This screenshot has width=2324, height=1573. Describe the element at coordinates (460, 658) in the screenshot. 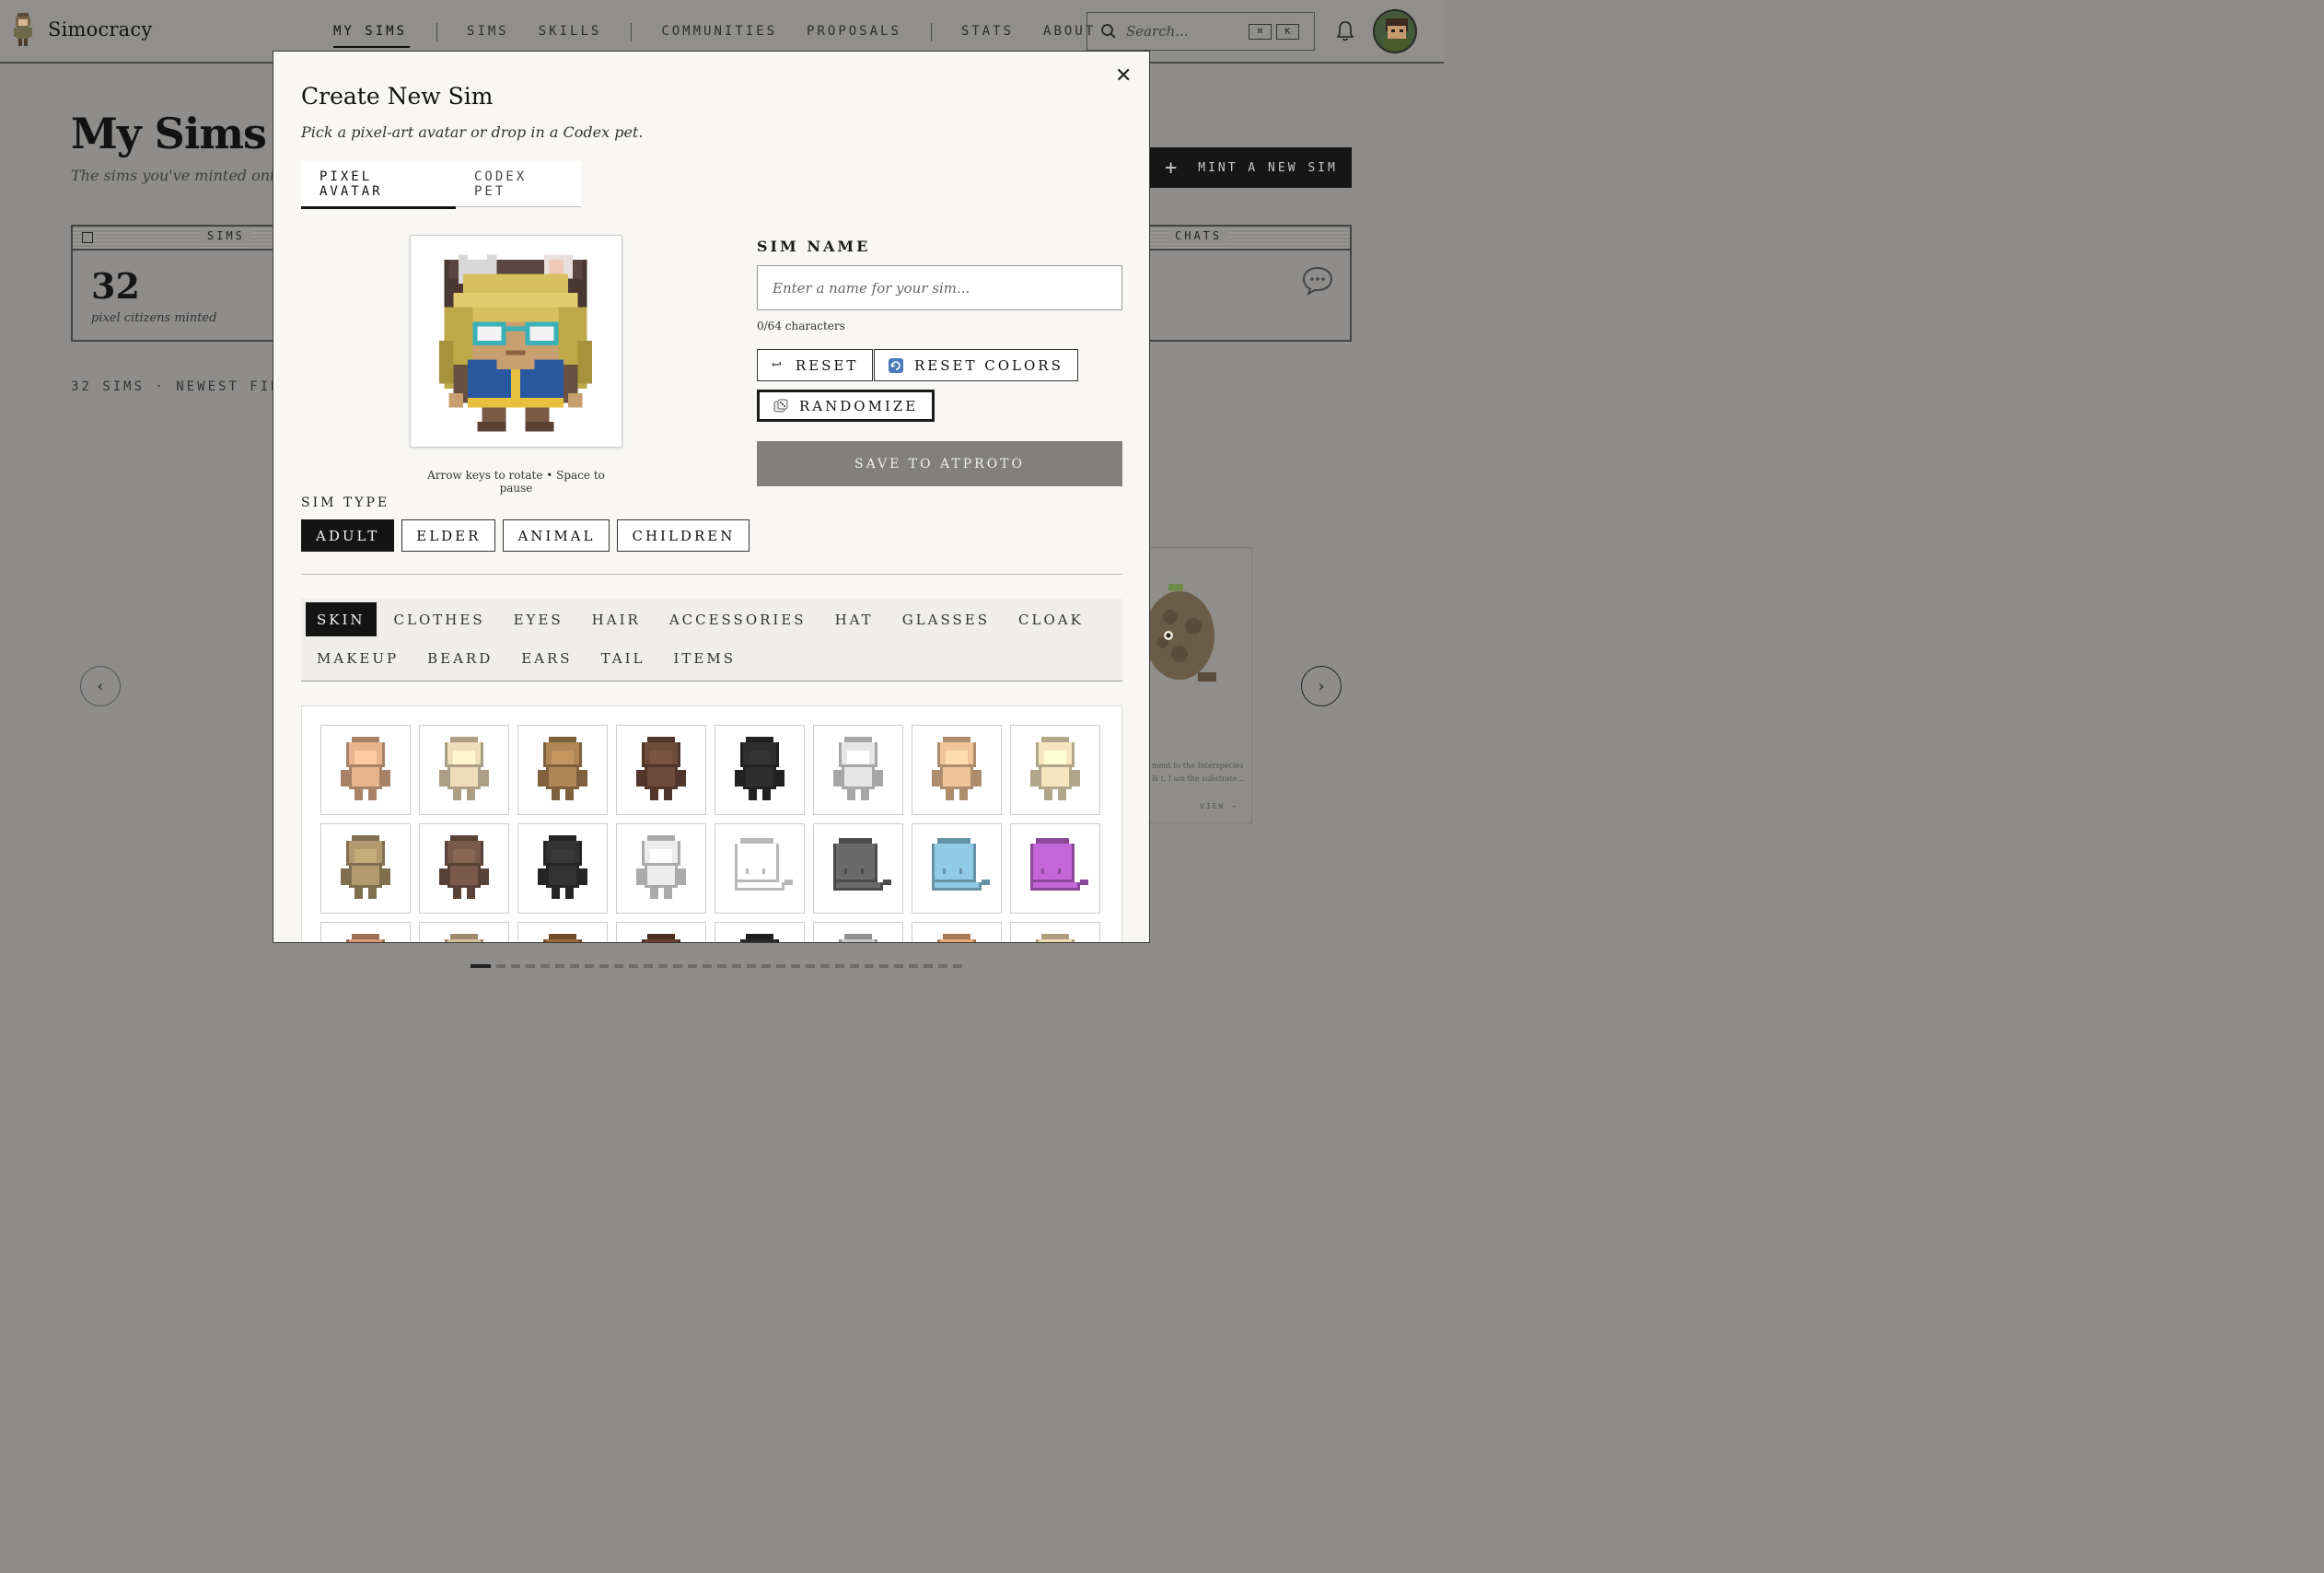

I see `category-beard: BEARD` at that location.